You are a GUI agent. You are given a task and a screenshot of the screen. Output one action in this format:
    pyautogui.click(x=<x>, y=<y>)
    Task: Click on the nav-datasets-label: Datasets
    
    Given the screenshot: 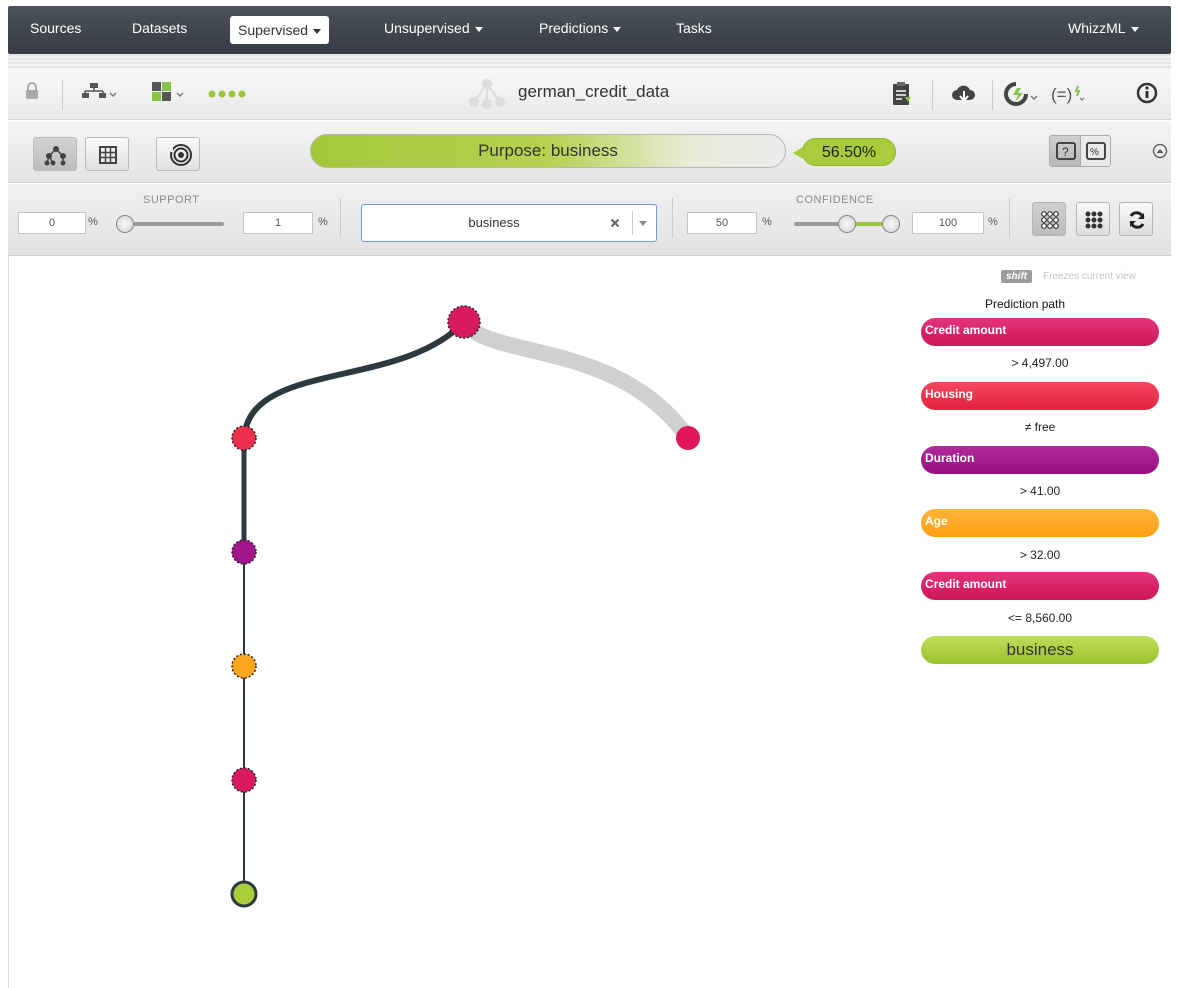 What is the action you would take?
    pyautogui.click(x=160, y=28)
    